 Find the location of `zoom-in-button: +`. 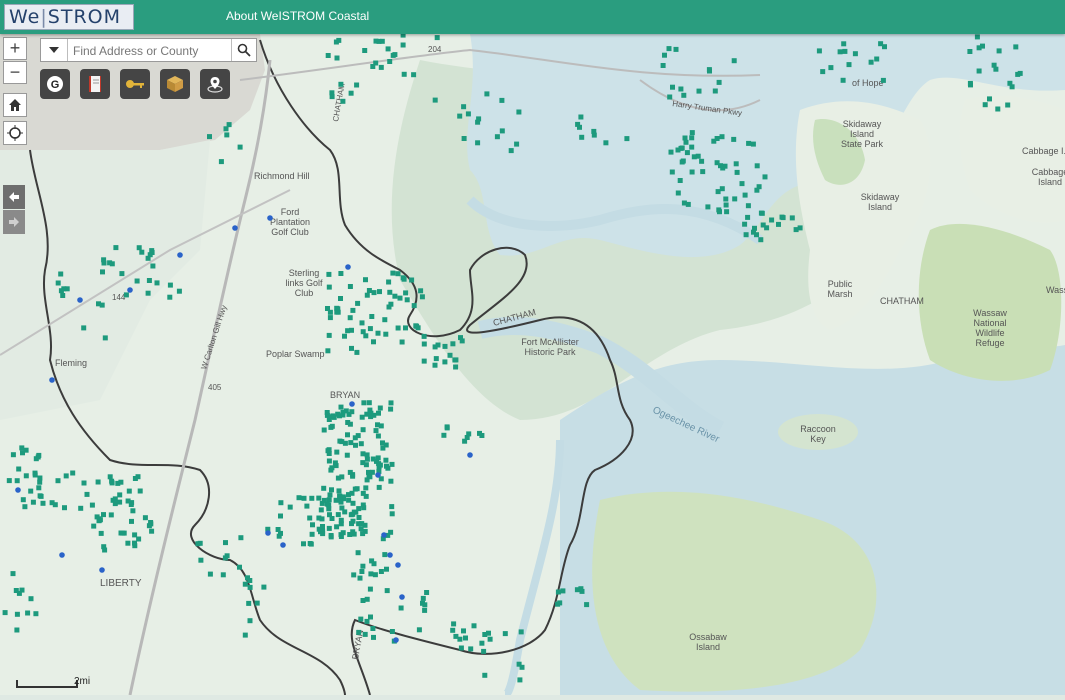

zoom-in-button: + is located at coordinates (15, 48).